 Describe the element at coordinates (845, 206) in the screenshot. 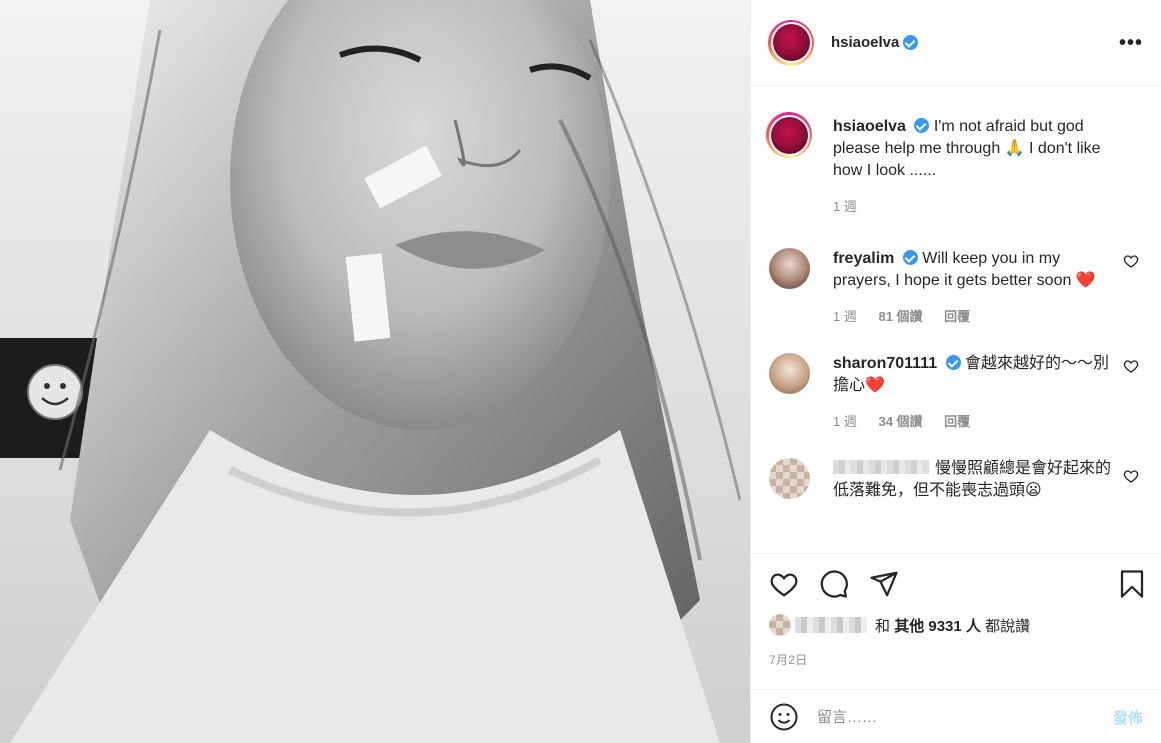

I see `caption-time: 1 週` at that location.